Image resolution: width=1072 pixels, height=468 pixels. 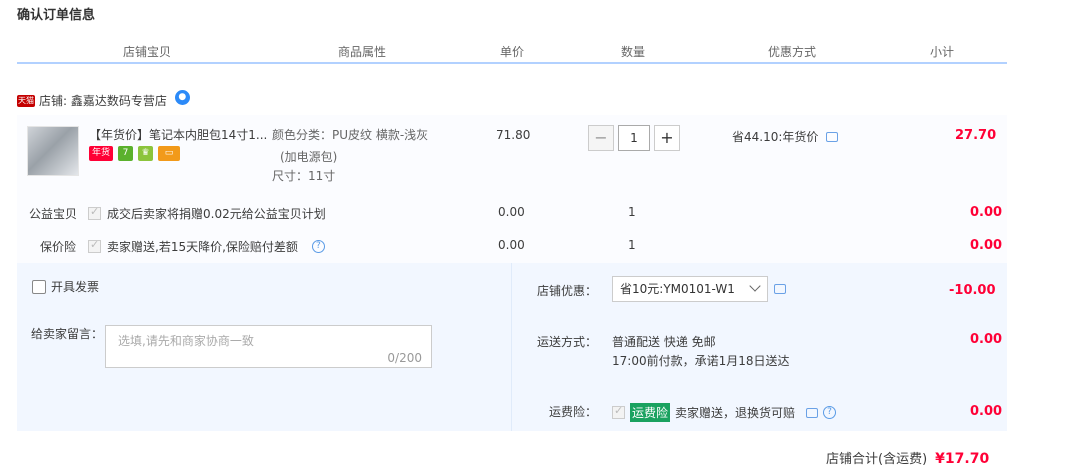 I want to click on charity-option: 成交后卖家将捐赠0.02元给公益宝贝计划, so click(x=207, y=213).